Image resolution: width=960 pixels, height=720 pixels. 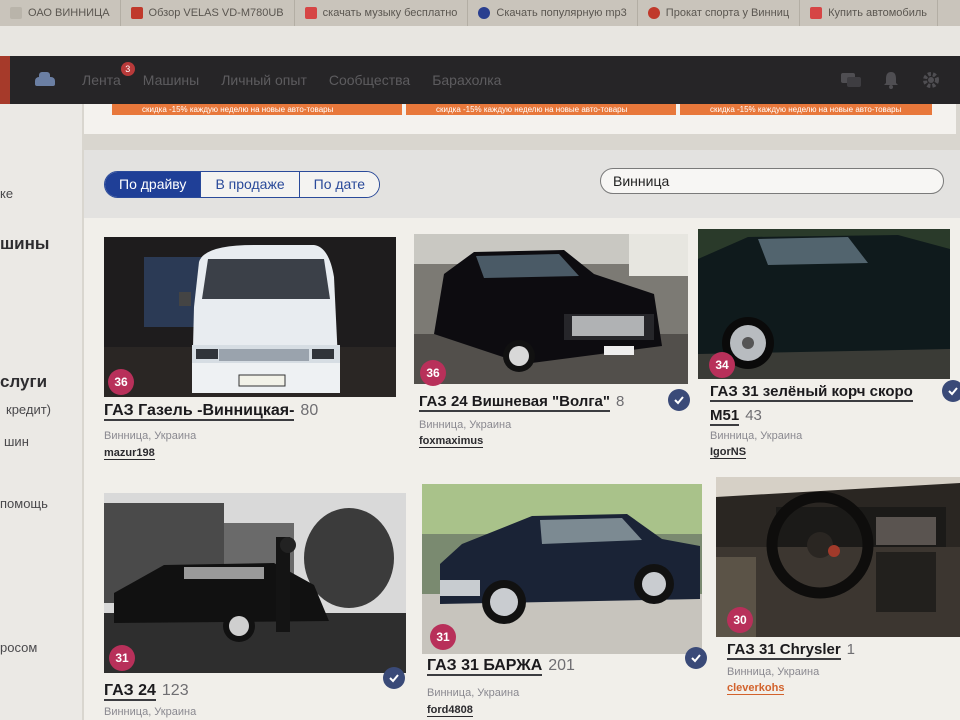 I want to click on sidebar-item: ке, so click(x=6, y=193).